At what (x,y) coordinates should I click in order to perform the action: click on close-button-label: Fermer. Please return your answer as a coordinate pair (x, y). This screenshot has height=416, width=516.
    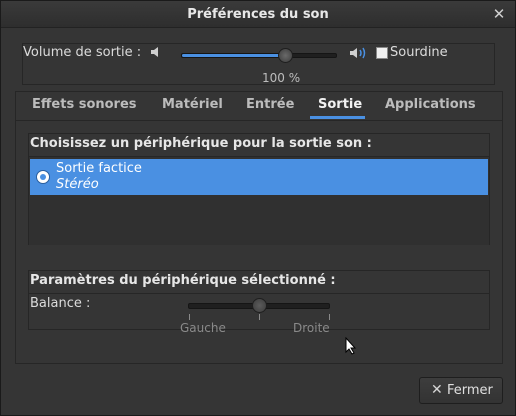
    Looking at the image, I should click on (470, 390).